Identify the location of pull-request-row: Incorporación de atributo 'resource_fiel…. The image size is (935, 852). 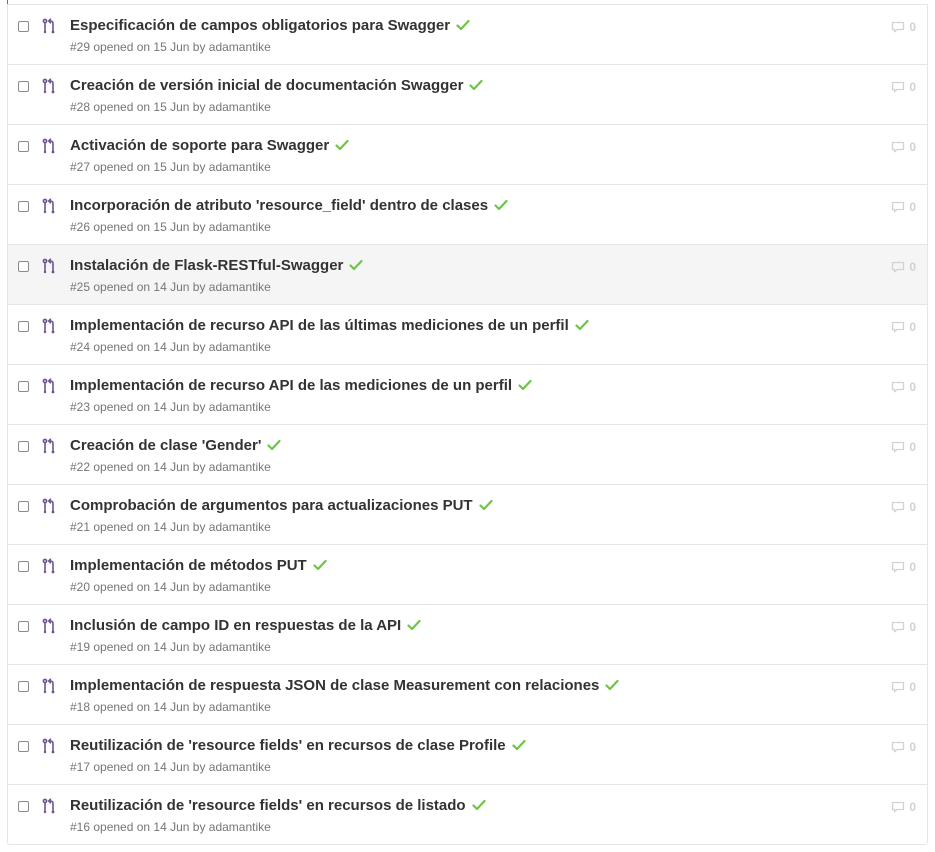
(467, 214).